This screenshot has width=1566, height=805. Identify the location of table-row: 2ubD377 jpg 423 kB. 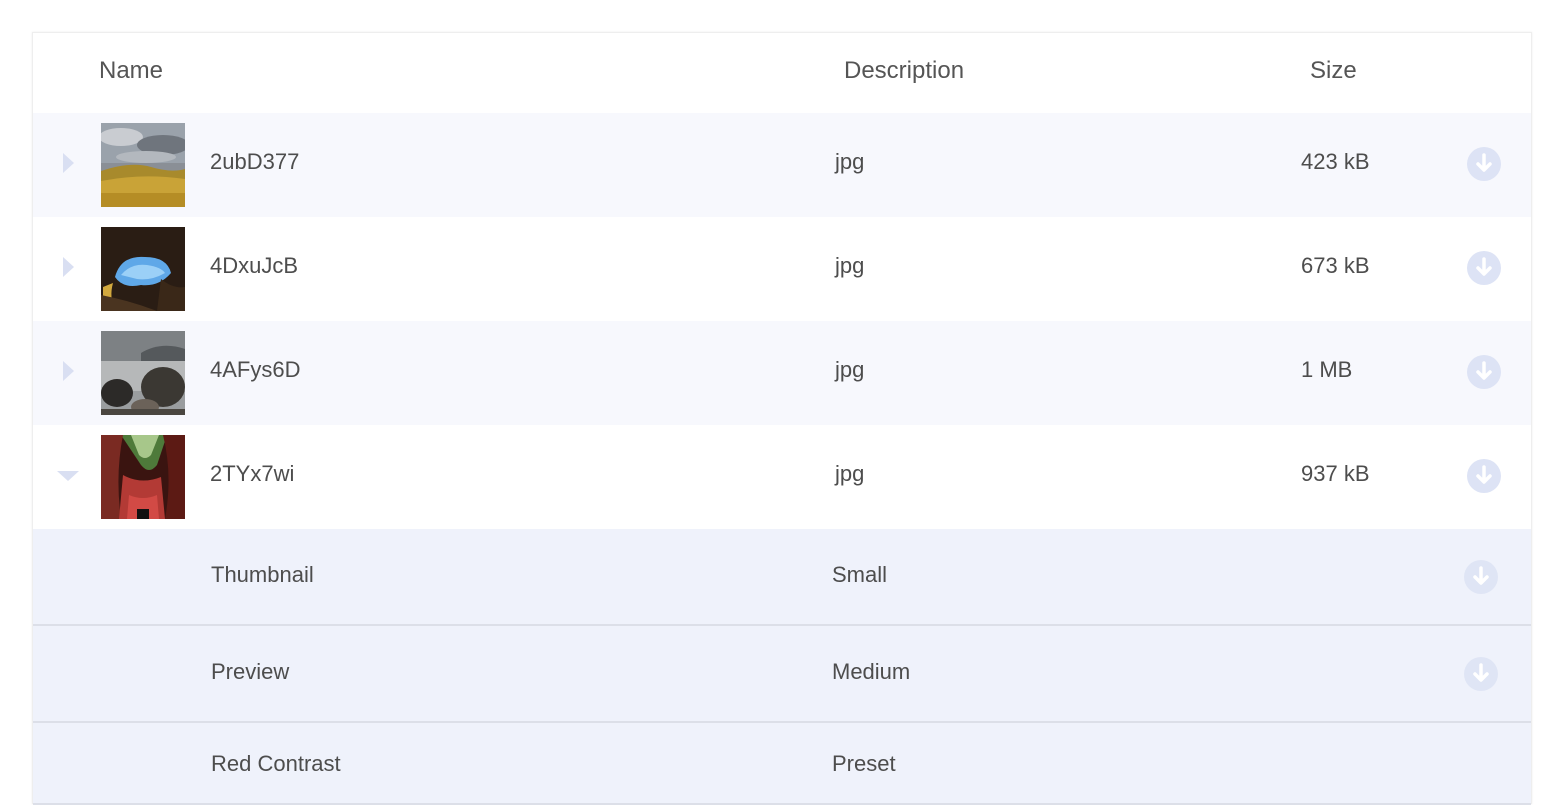
(782, 165).